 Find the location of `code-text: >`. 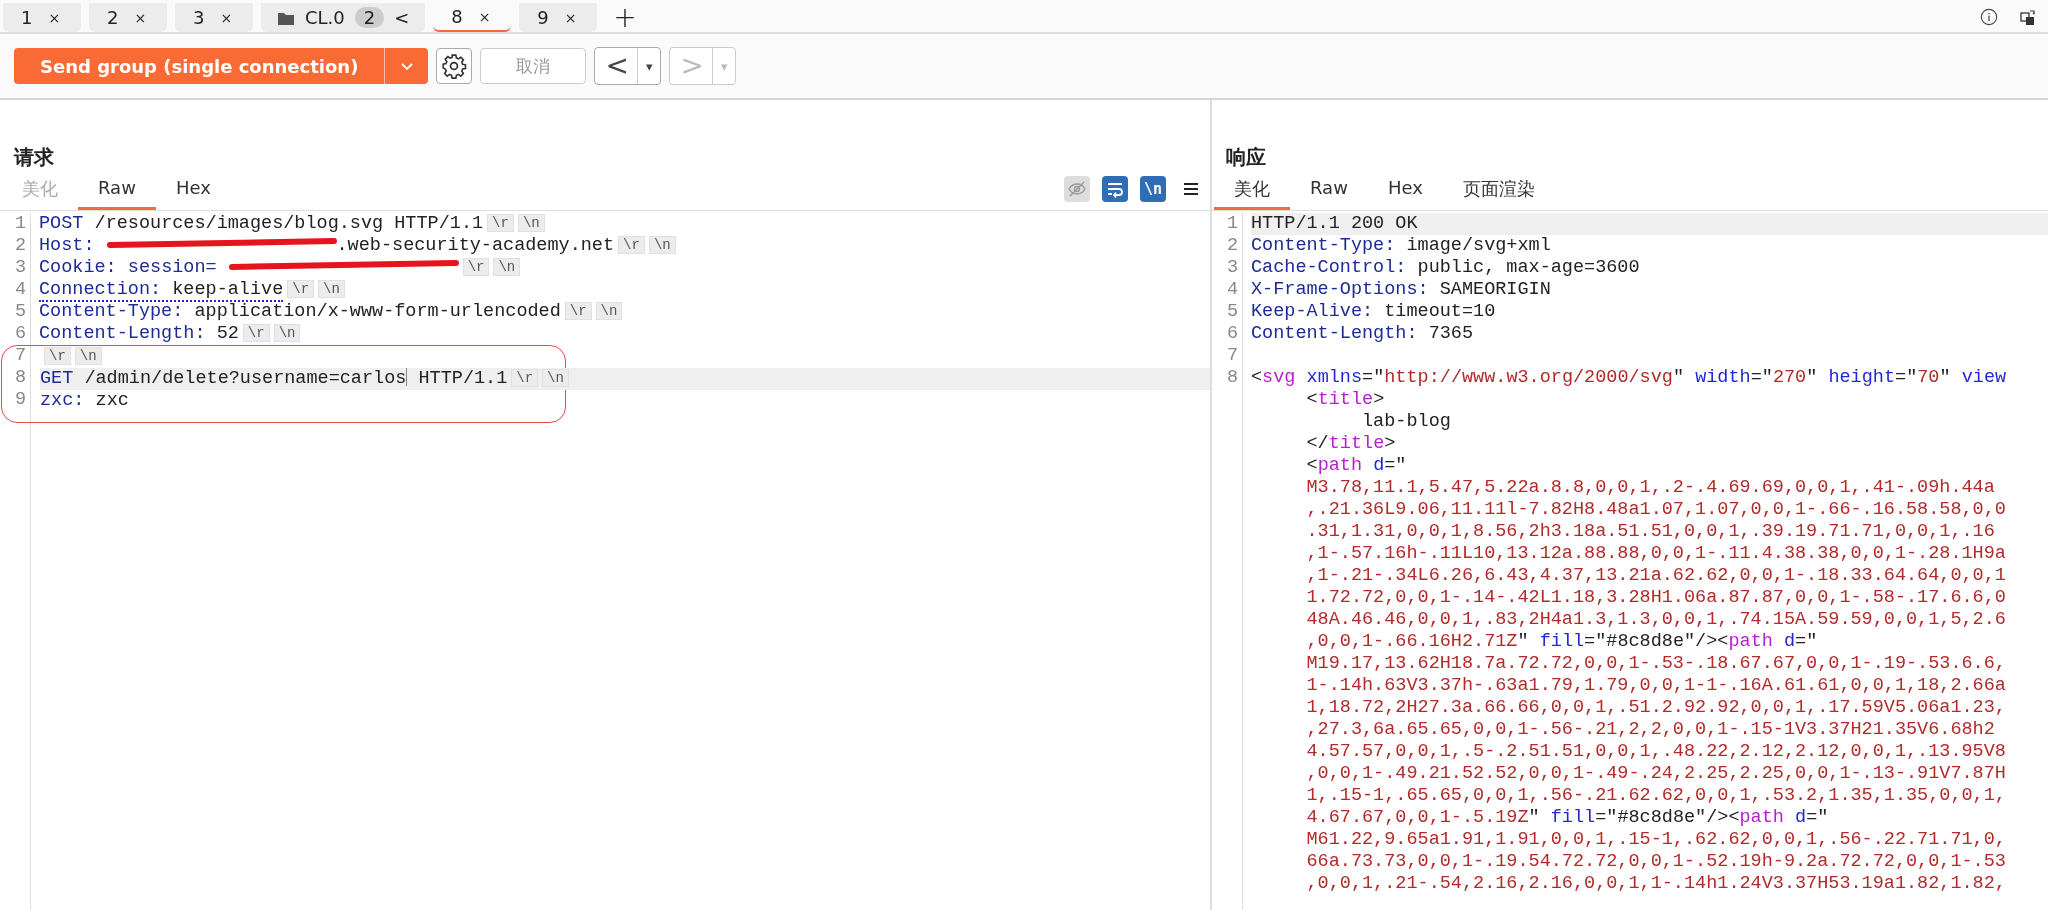

code-text: > is located at coordinates (1379, 399).